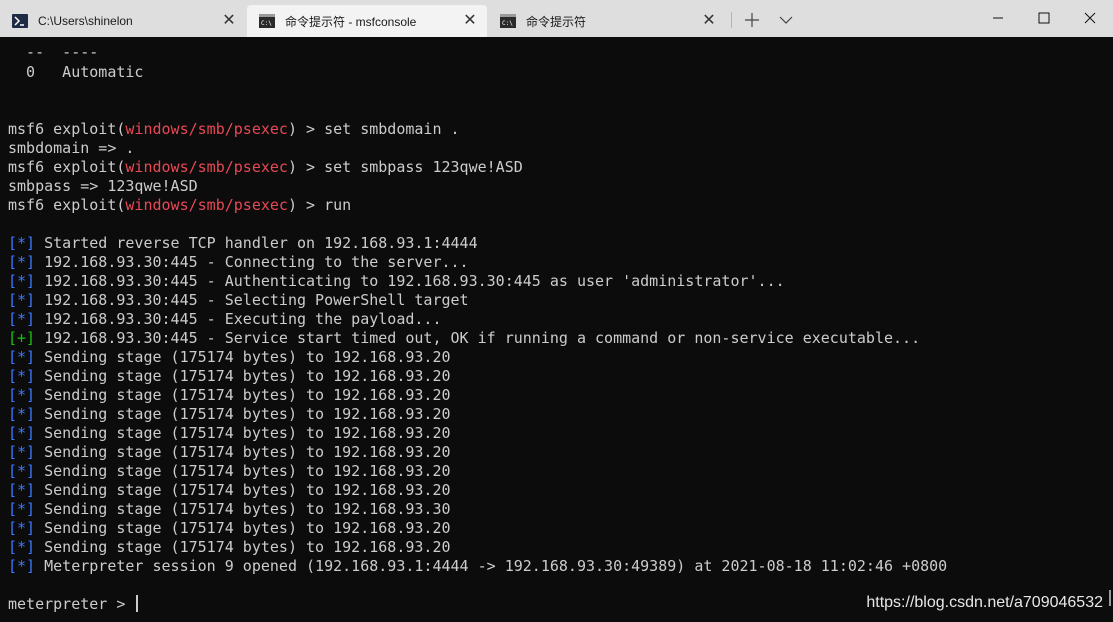  I want to click on maximize-icon, so click(1044, 18).